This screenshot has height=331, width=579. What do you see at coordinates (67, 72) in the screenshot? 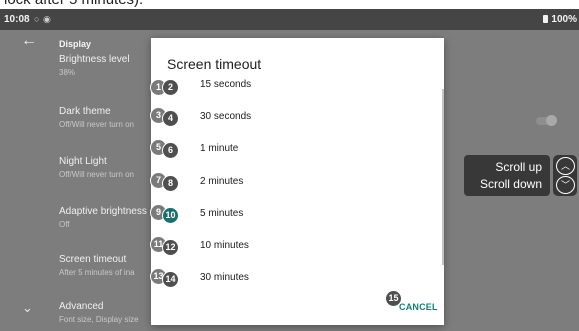
I see `setting-subtitle: 38%` at bounding box center [67, 72].